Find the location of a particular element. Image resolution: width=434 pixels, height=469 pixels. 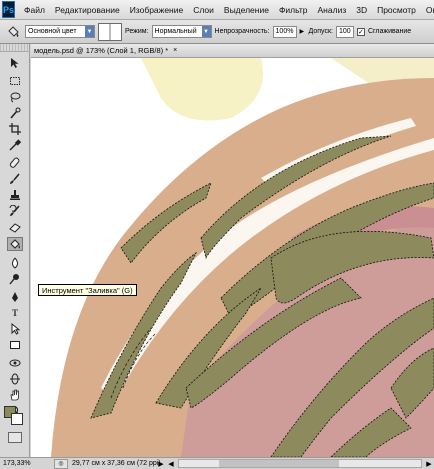

healing-icon is located at coordinates (15, 163).